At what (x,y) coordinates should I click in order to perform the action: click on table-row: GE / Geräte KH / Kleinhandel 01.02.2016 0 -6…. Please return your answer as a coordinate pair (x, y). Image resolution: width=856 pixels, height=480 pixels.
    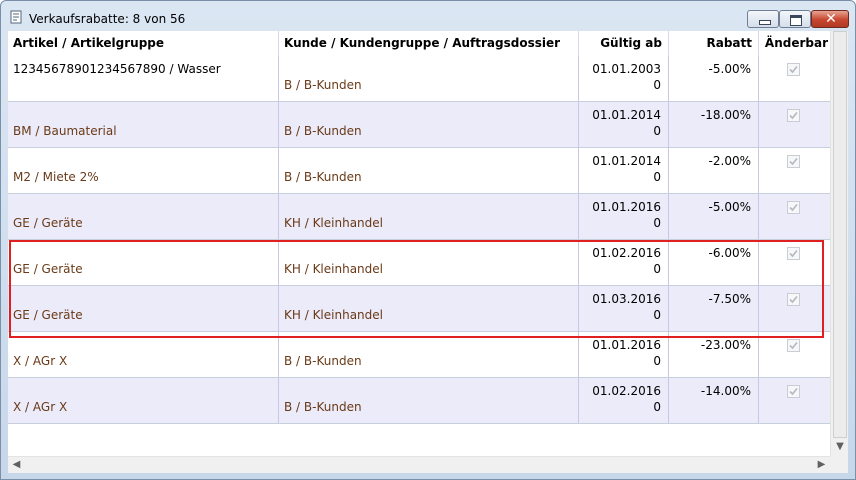
    Looking at the image, I should click on (419, 263).